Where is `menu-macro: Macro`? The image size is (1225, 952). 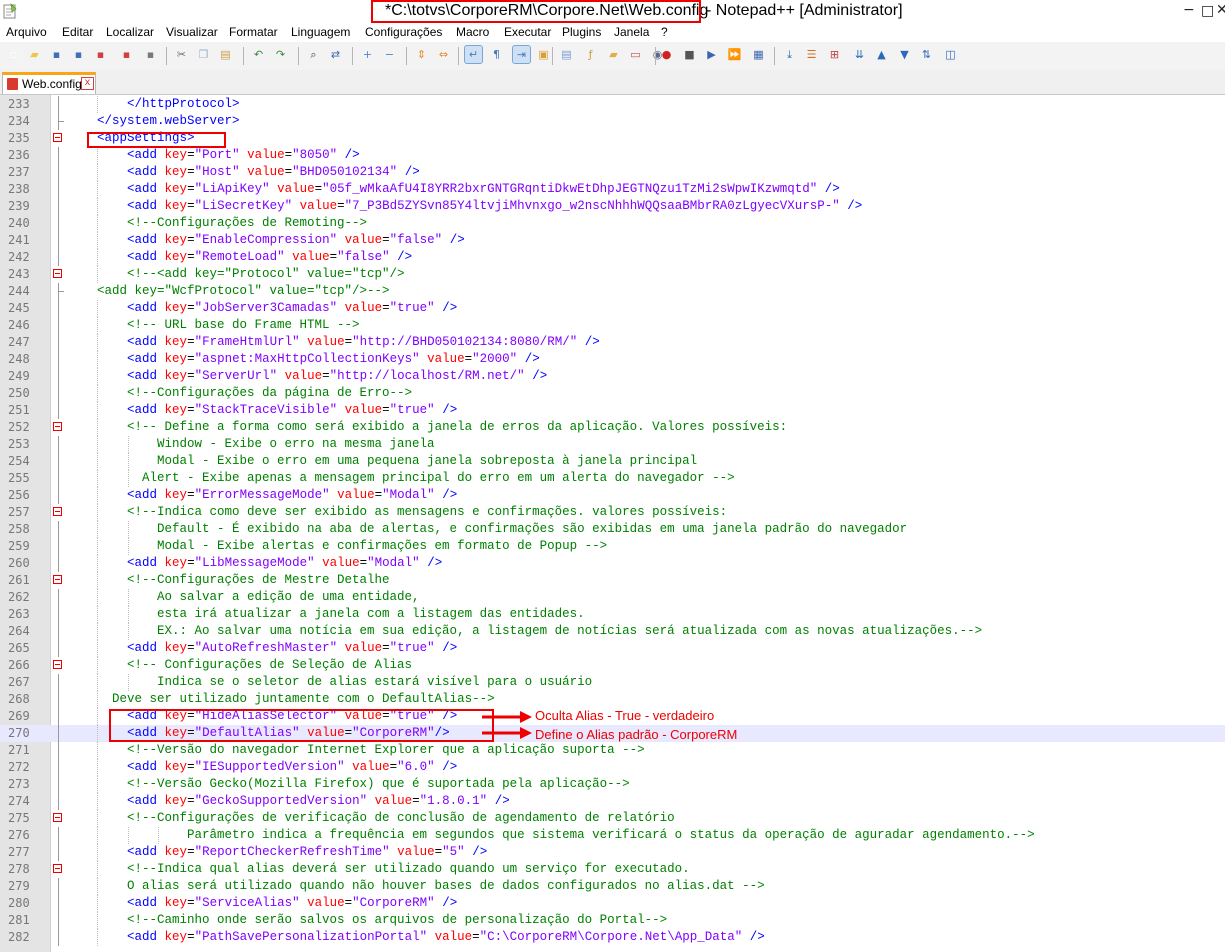 menu-macro: Macro is located at coordinates (472, 32).